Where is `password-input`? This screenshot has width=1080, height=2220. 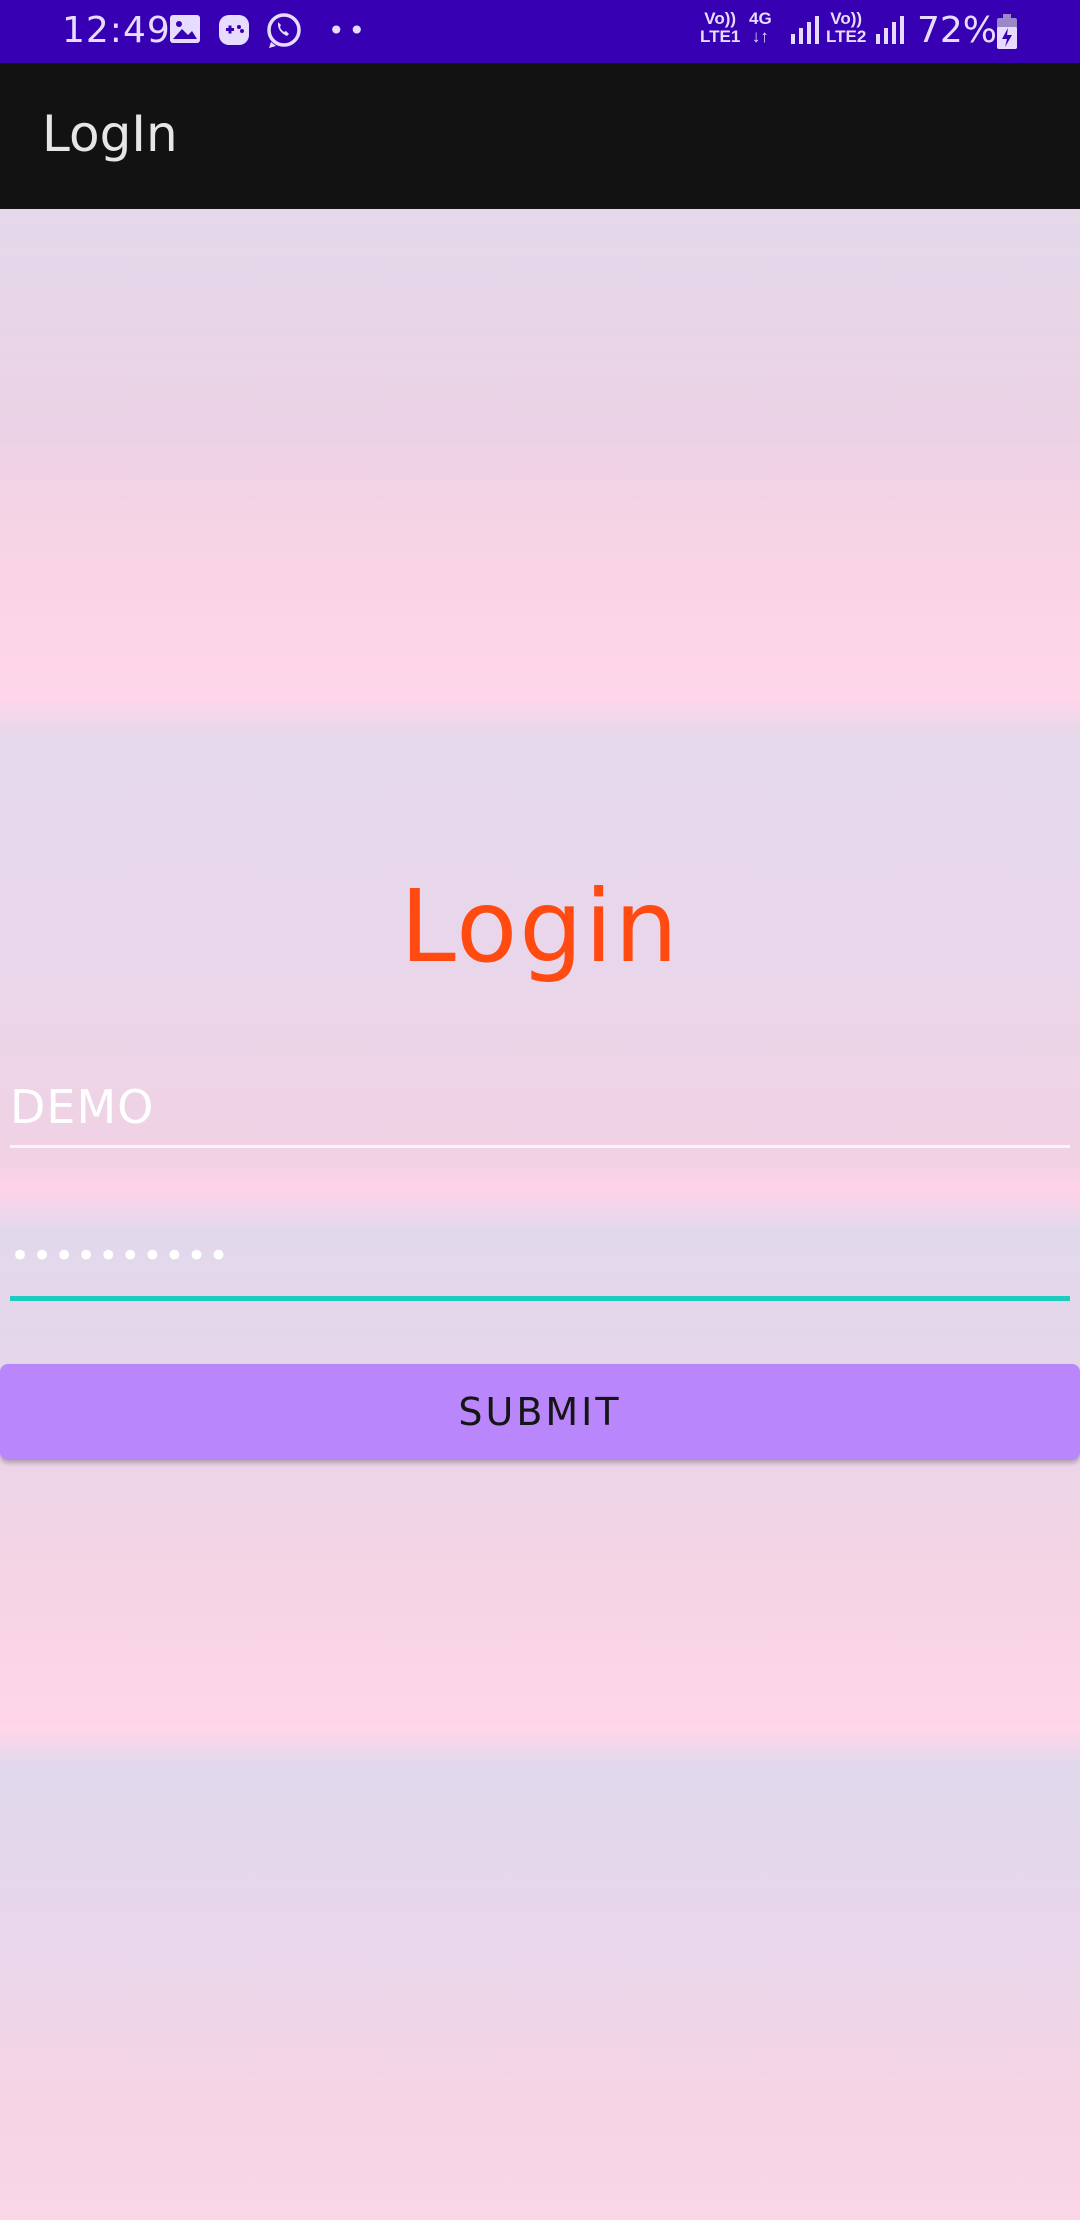 password-input is located at coordinates (540, 1258).